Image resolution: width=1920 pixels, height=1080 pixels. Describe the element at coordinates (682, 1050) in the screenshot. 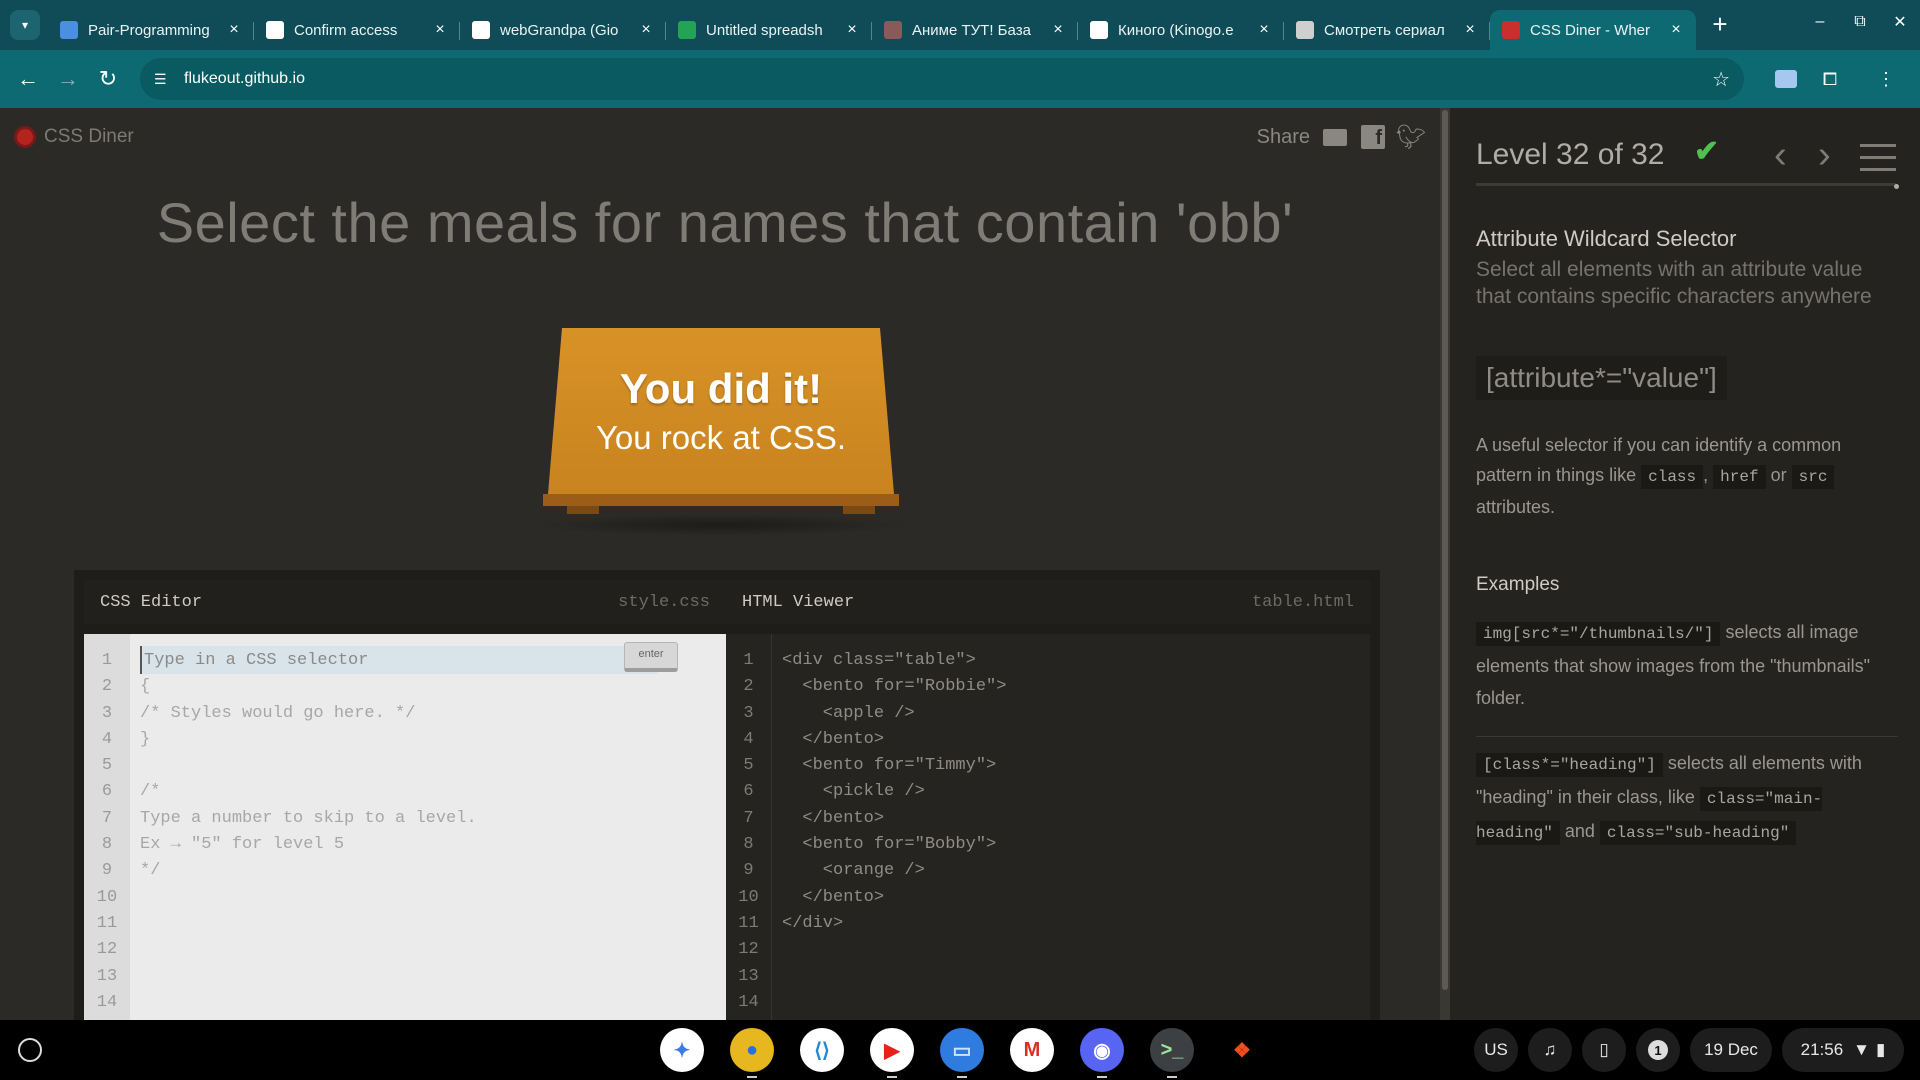

I see `gemini-icon: ✦` at that location.